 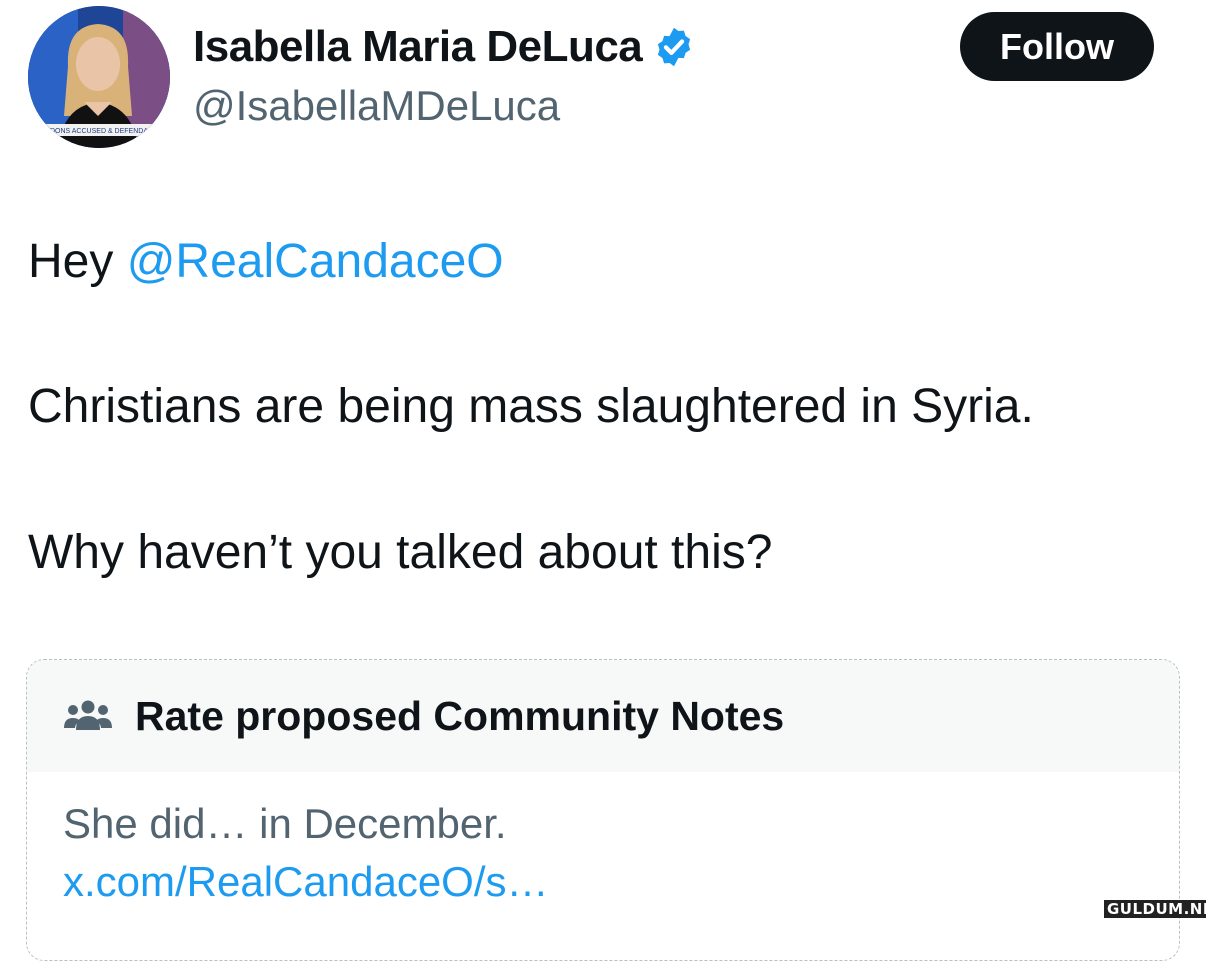 I want to click on avatar-ticker-text: DONS ACCUSED & DEFENDA, so click(x=99, y=131).